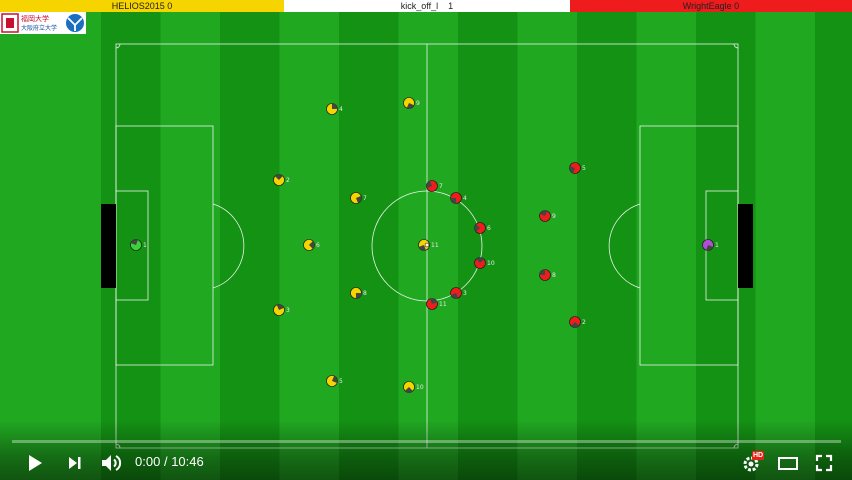  Describe the element at coordinates (281, 310) in the screenshot. I see `left-player-3: 3` at that location.